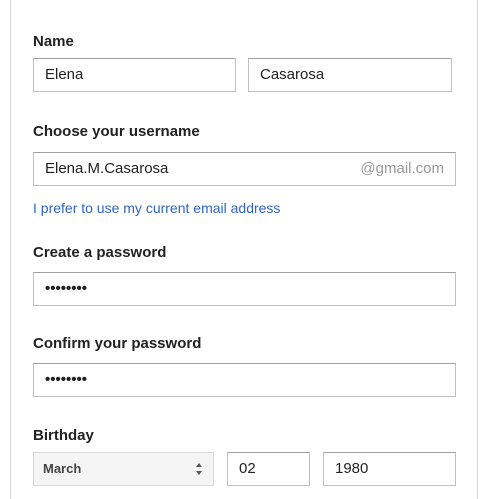  What do you see at coordinates (247, 468) in the screenshot?
I see `birthday-day-value: 02` at bounding box center [247, 468].